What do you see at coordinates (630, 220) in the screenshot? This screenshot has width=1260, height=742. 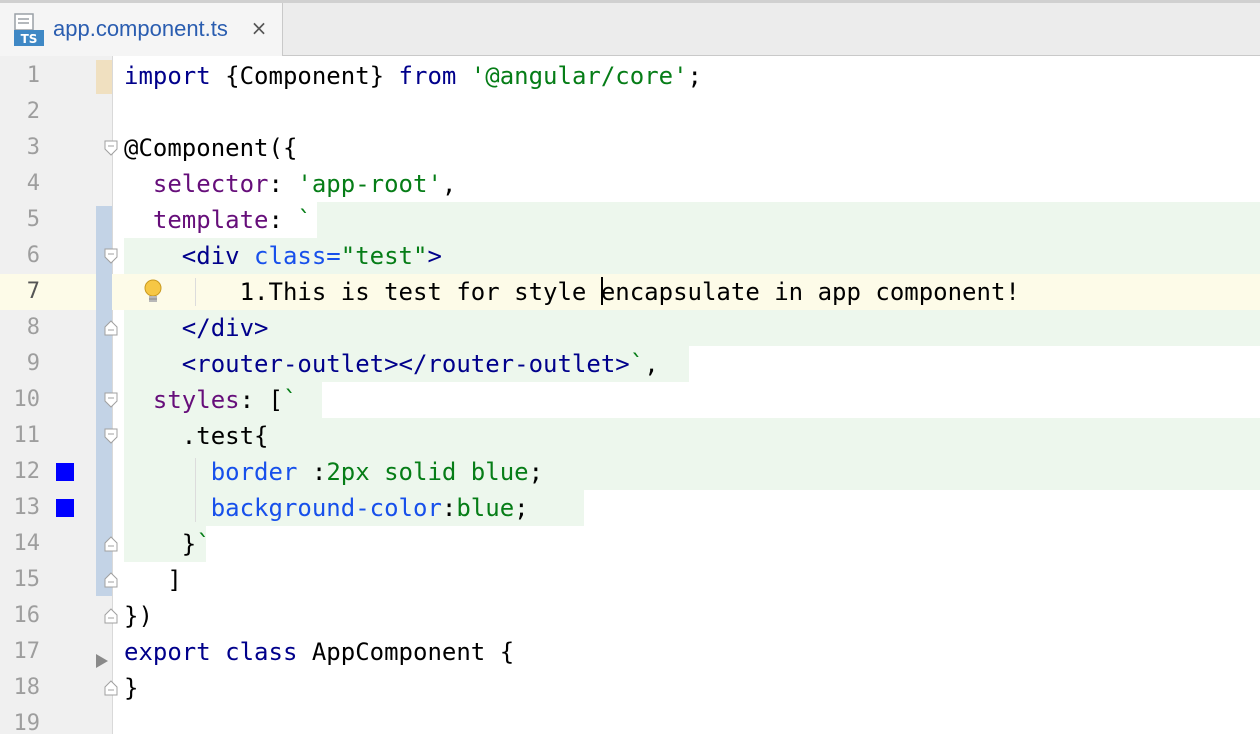 I see `code-line: 5 template: `` at bounding box center [630, 220].